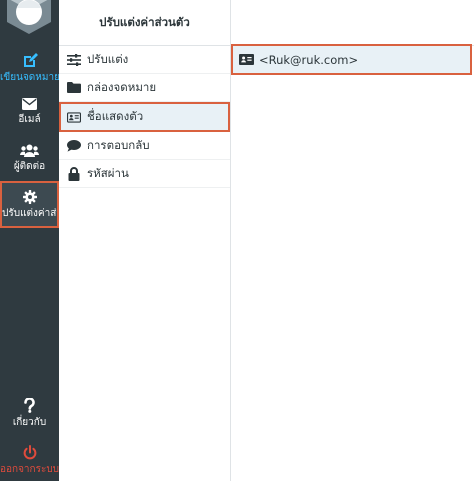 The width and height of the screenshot is (474, 481). What do you see at coordinates (144, 60) in the screenshot?
I see `settings-item-preferences: ปรับแต่ง` at bounding box center [144, 60].